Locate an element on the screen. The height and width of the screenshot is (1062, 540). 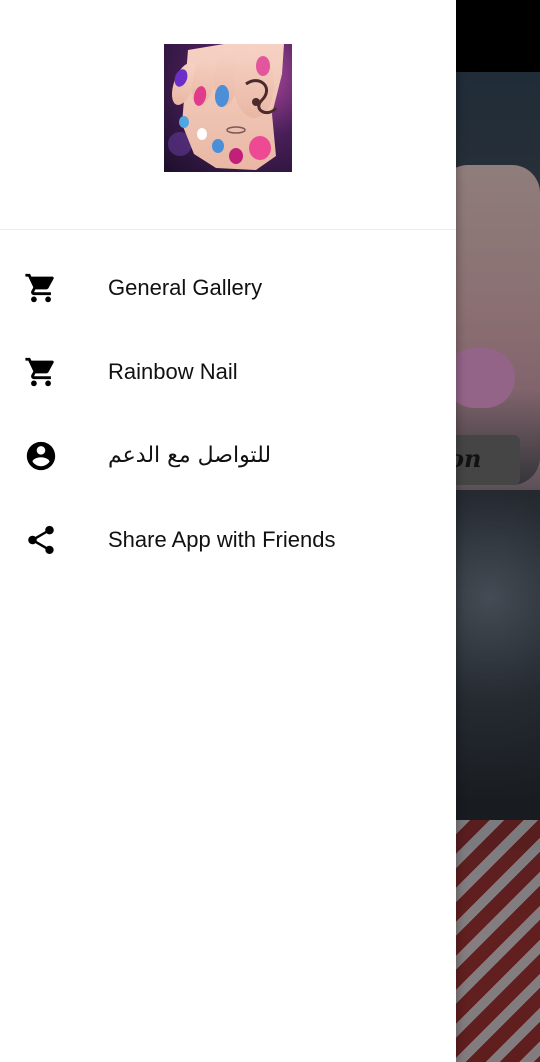
menu-item-rainbow-nail: Rainbow Nail is located at coordinates (228, 371).